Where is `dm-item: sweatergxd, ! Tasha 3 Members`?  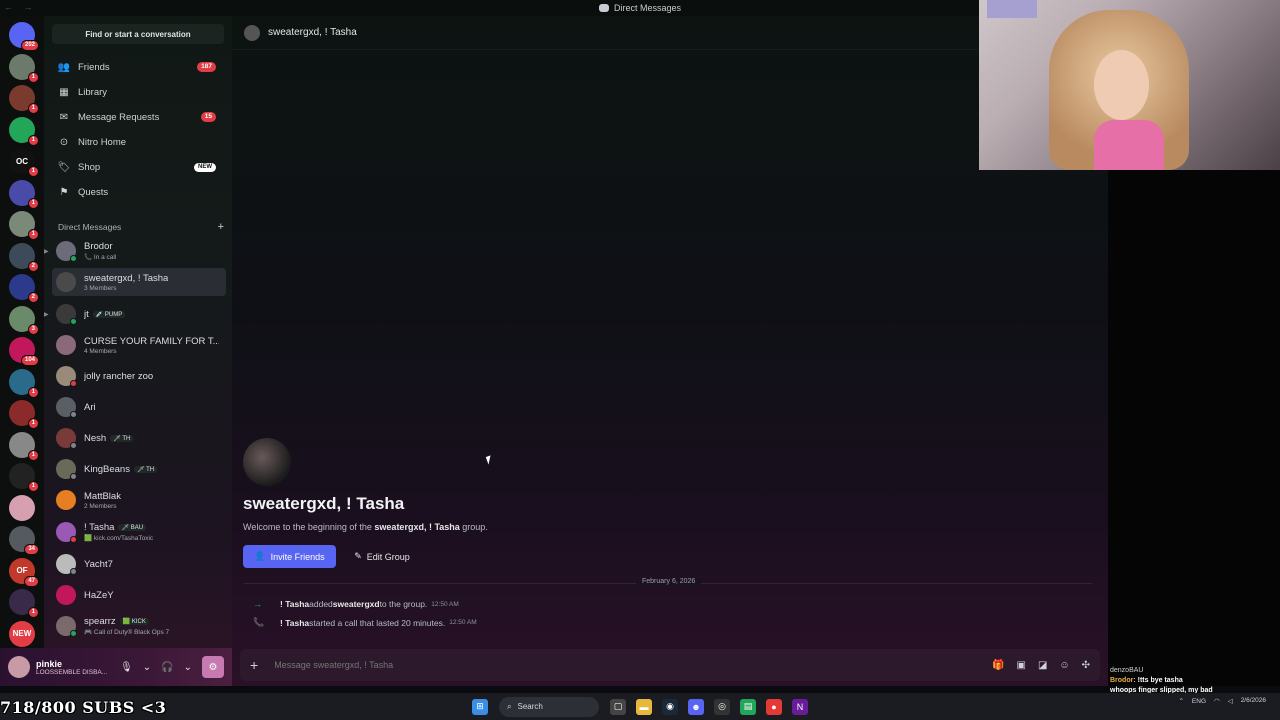 dm-item: sweatergxd, ! Tasha 3 Members is located at coordinates (139, 282).